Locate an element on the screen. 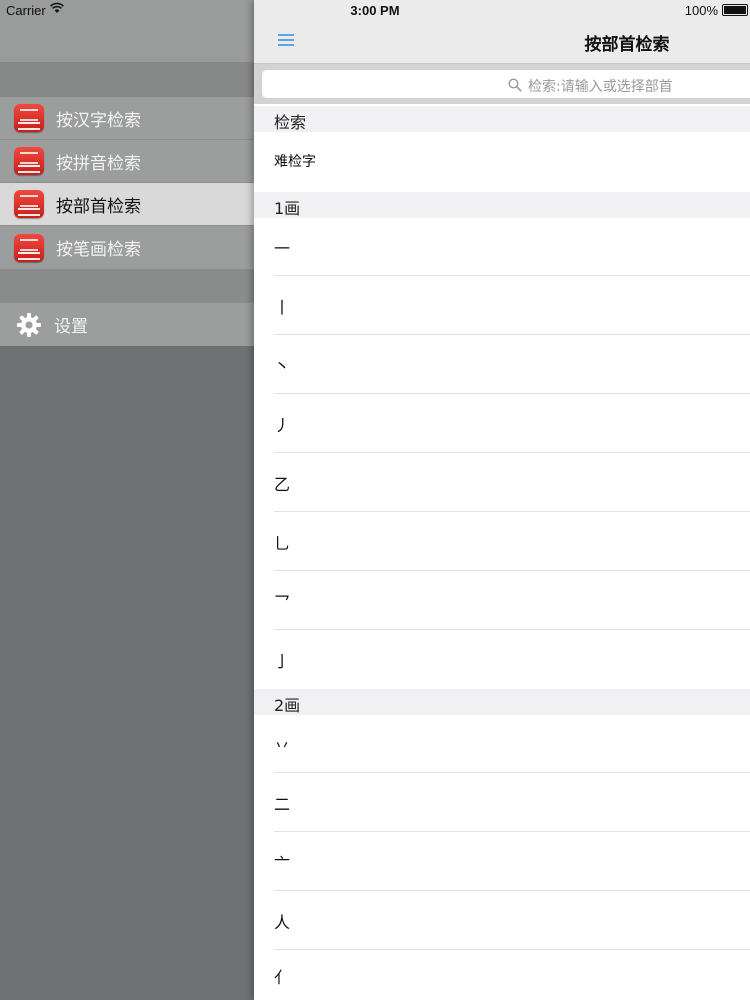 Image resolution: width=750 pixels, height=1000 pixels. list-item-label: 人 is located at coordinates (282, 922).